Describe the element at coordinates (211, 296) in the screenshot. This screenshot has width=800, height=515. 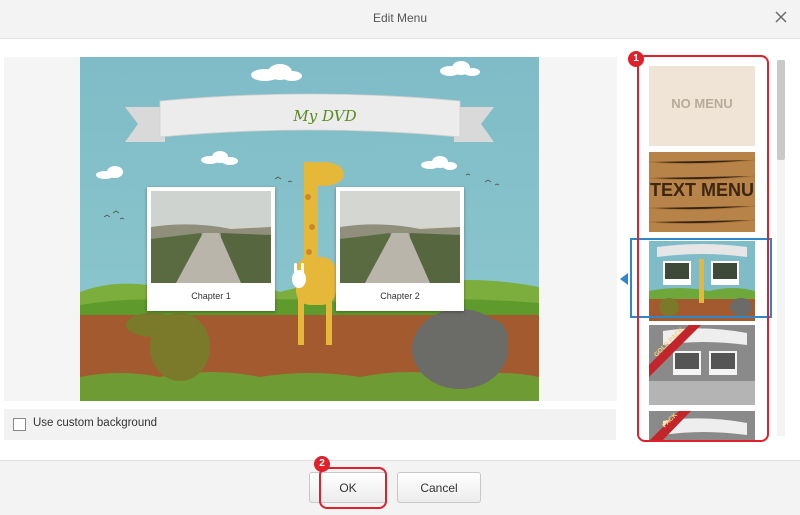
I see `chapter-1-label: Chapter 1` at that location.